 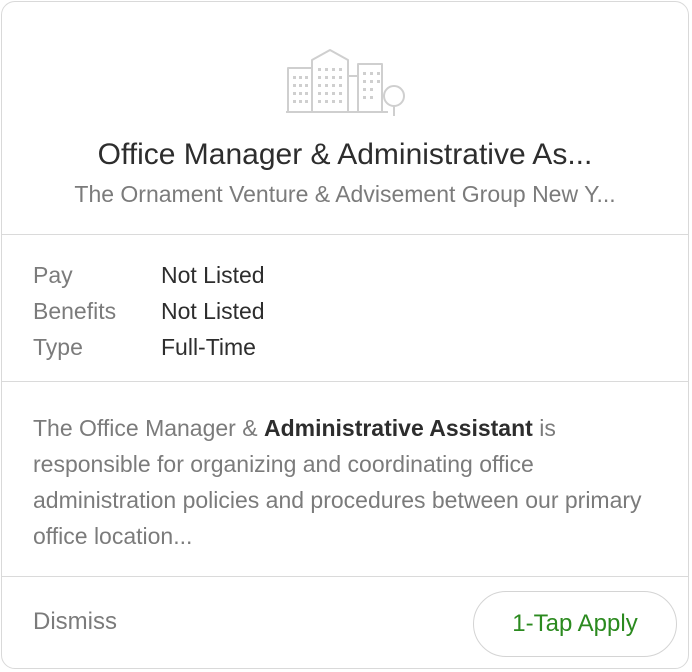 I want to click on actions-divider, so click(x=345, y=576).